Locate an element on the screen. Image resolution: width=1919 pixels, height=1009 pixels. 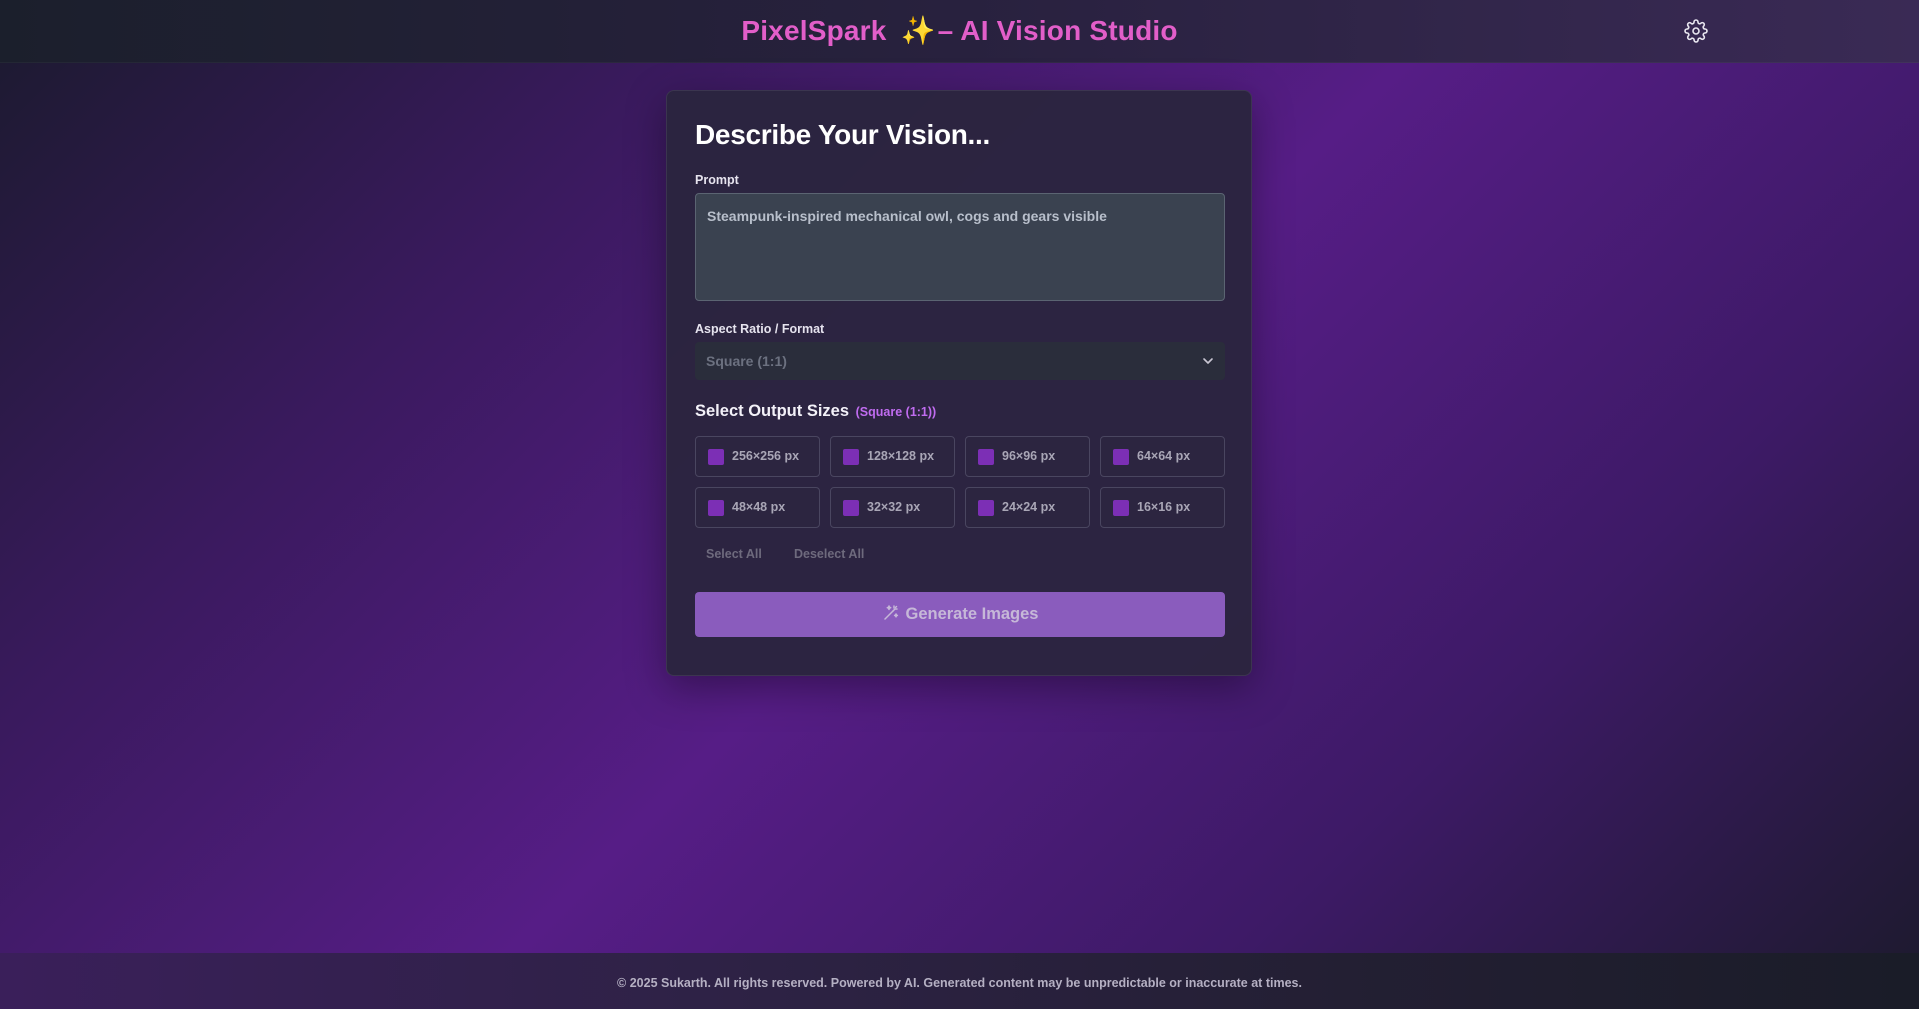
generate-images-button: Generate Images is located at coordinates (960, 614).